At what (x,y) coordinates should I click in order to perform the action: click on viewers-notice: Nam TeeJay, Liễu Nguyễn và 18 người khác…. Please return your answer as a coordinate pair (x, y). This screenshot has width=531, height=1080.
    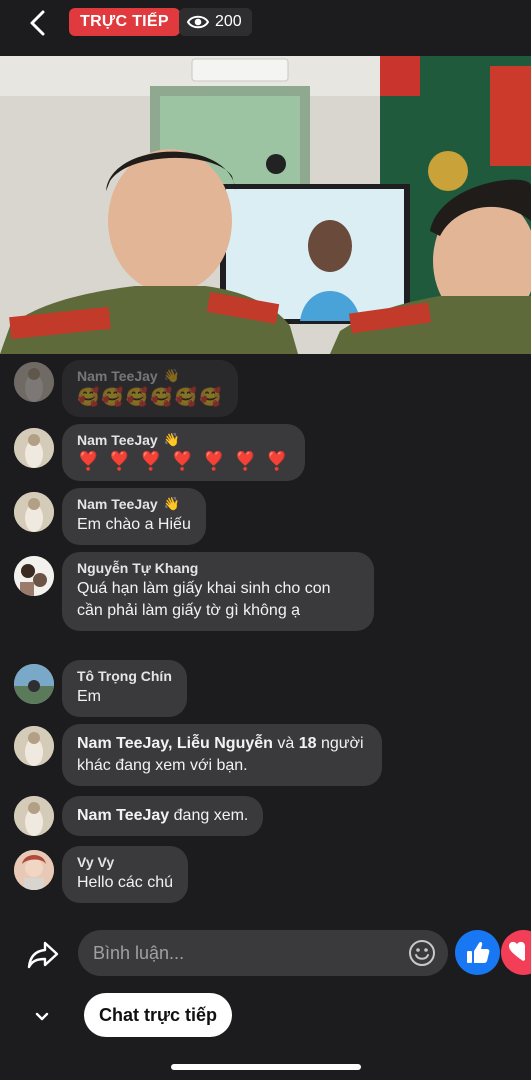
    Looking at the image, I should click on (198, 755).